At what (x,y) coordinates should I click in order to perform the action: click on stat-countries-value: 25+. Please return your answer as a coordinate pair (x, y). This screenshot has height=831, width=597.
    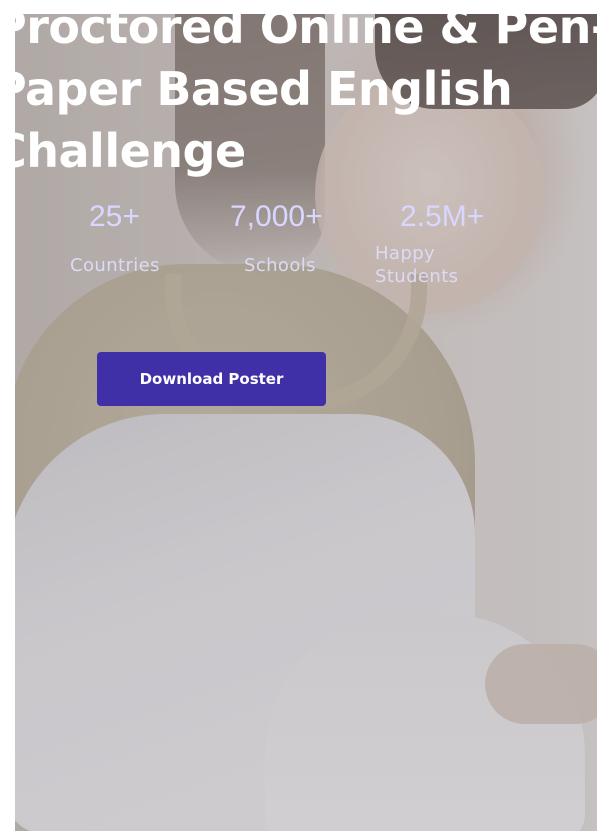
    Looking at the image, I should click on (114, 216).